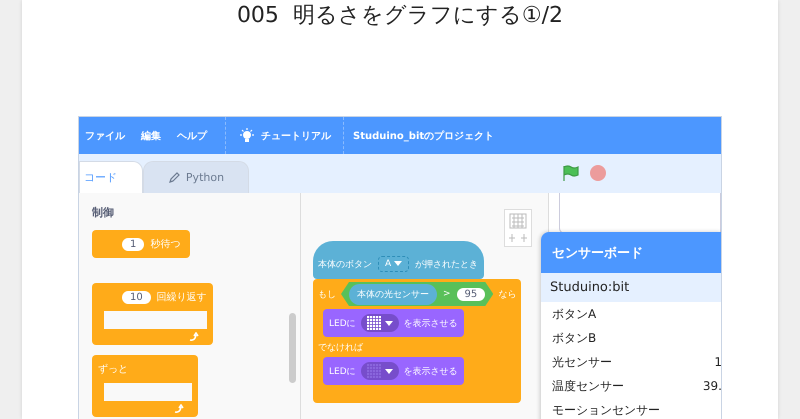 This screenshot has height=419, width=800. What do you see at coordinates (570, 173) in the screenshot?
I see `flag-icon` at bounding box center [570, 173].